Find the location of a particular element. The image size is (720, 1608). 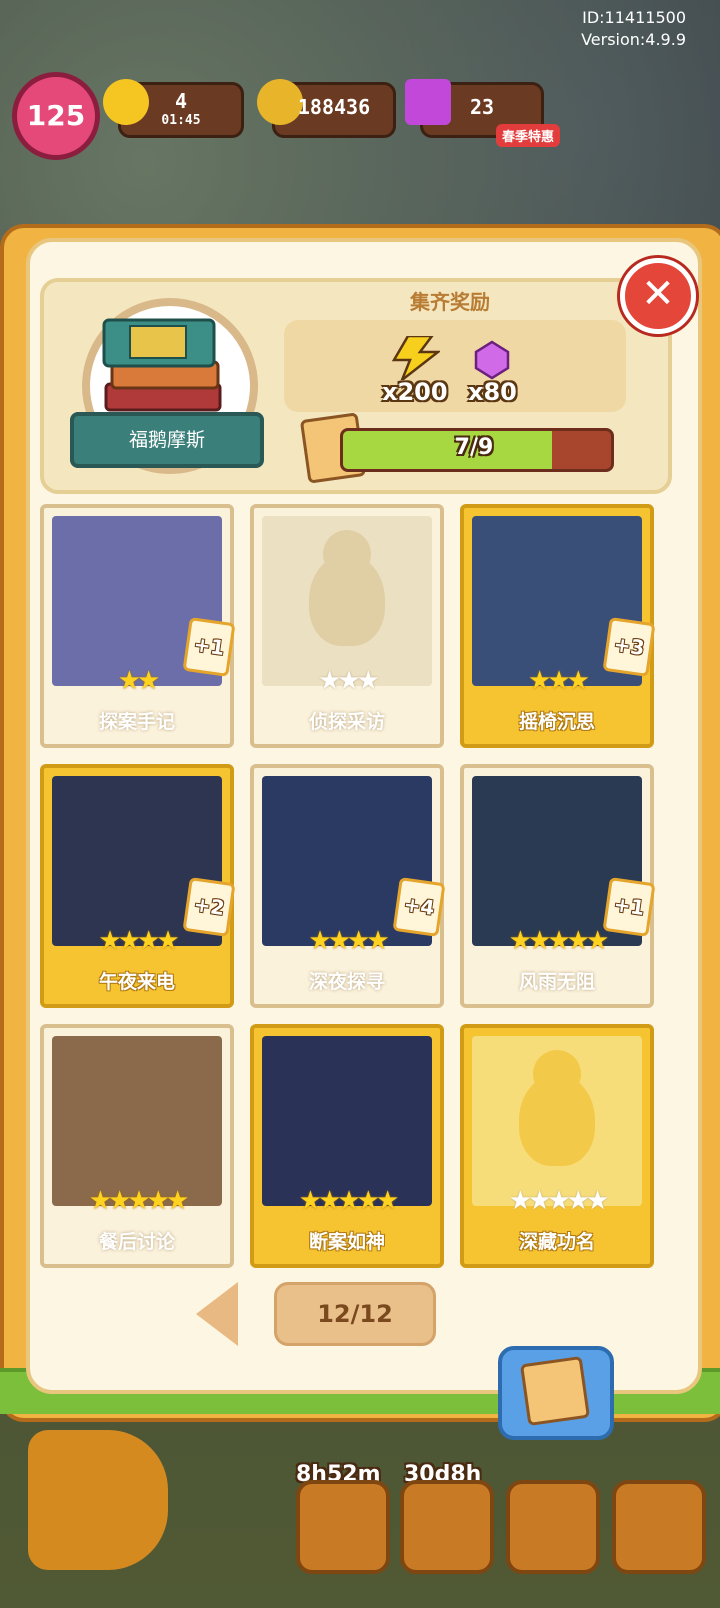

card-album-icon is located at coordinates (555, 1391).